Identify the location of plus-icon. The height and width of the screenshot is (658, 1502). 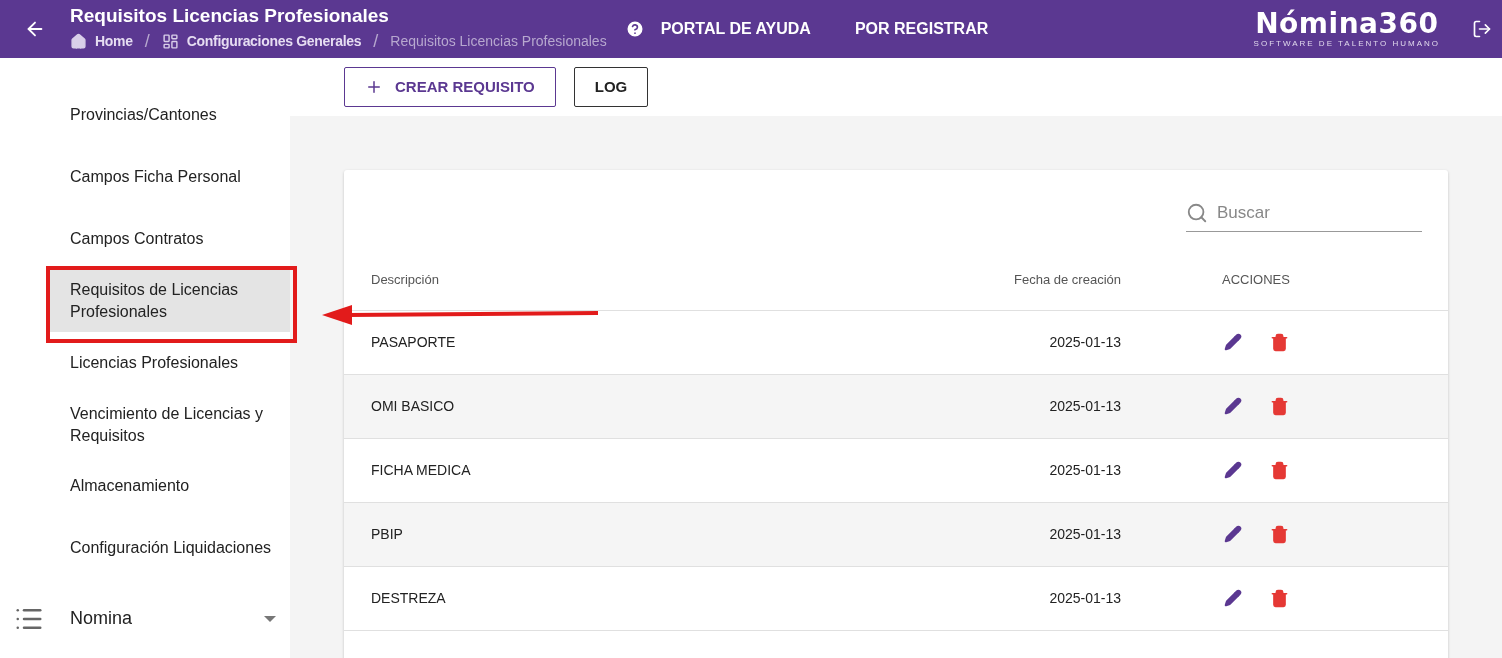
(374, 87).